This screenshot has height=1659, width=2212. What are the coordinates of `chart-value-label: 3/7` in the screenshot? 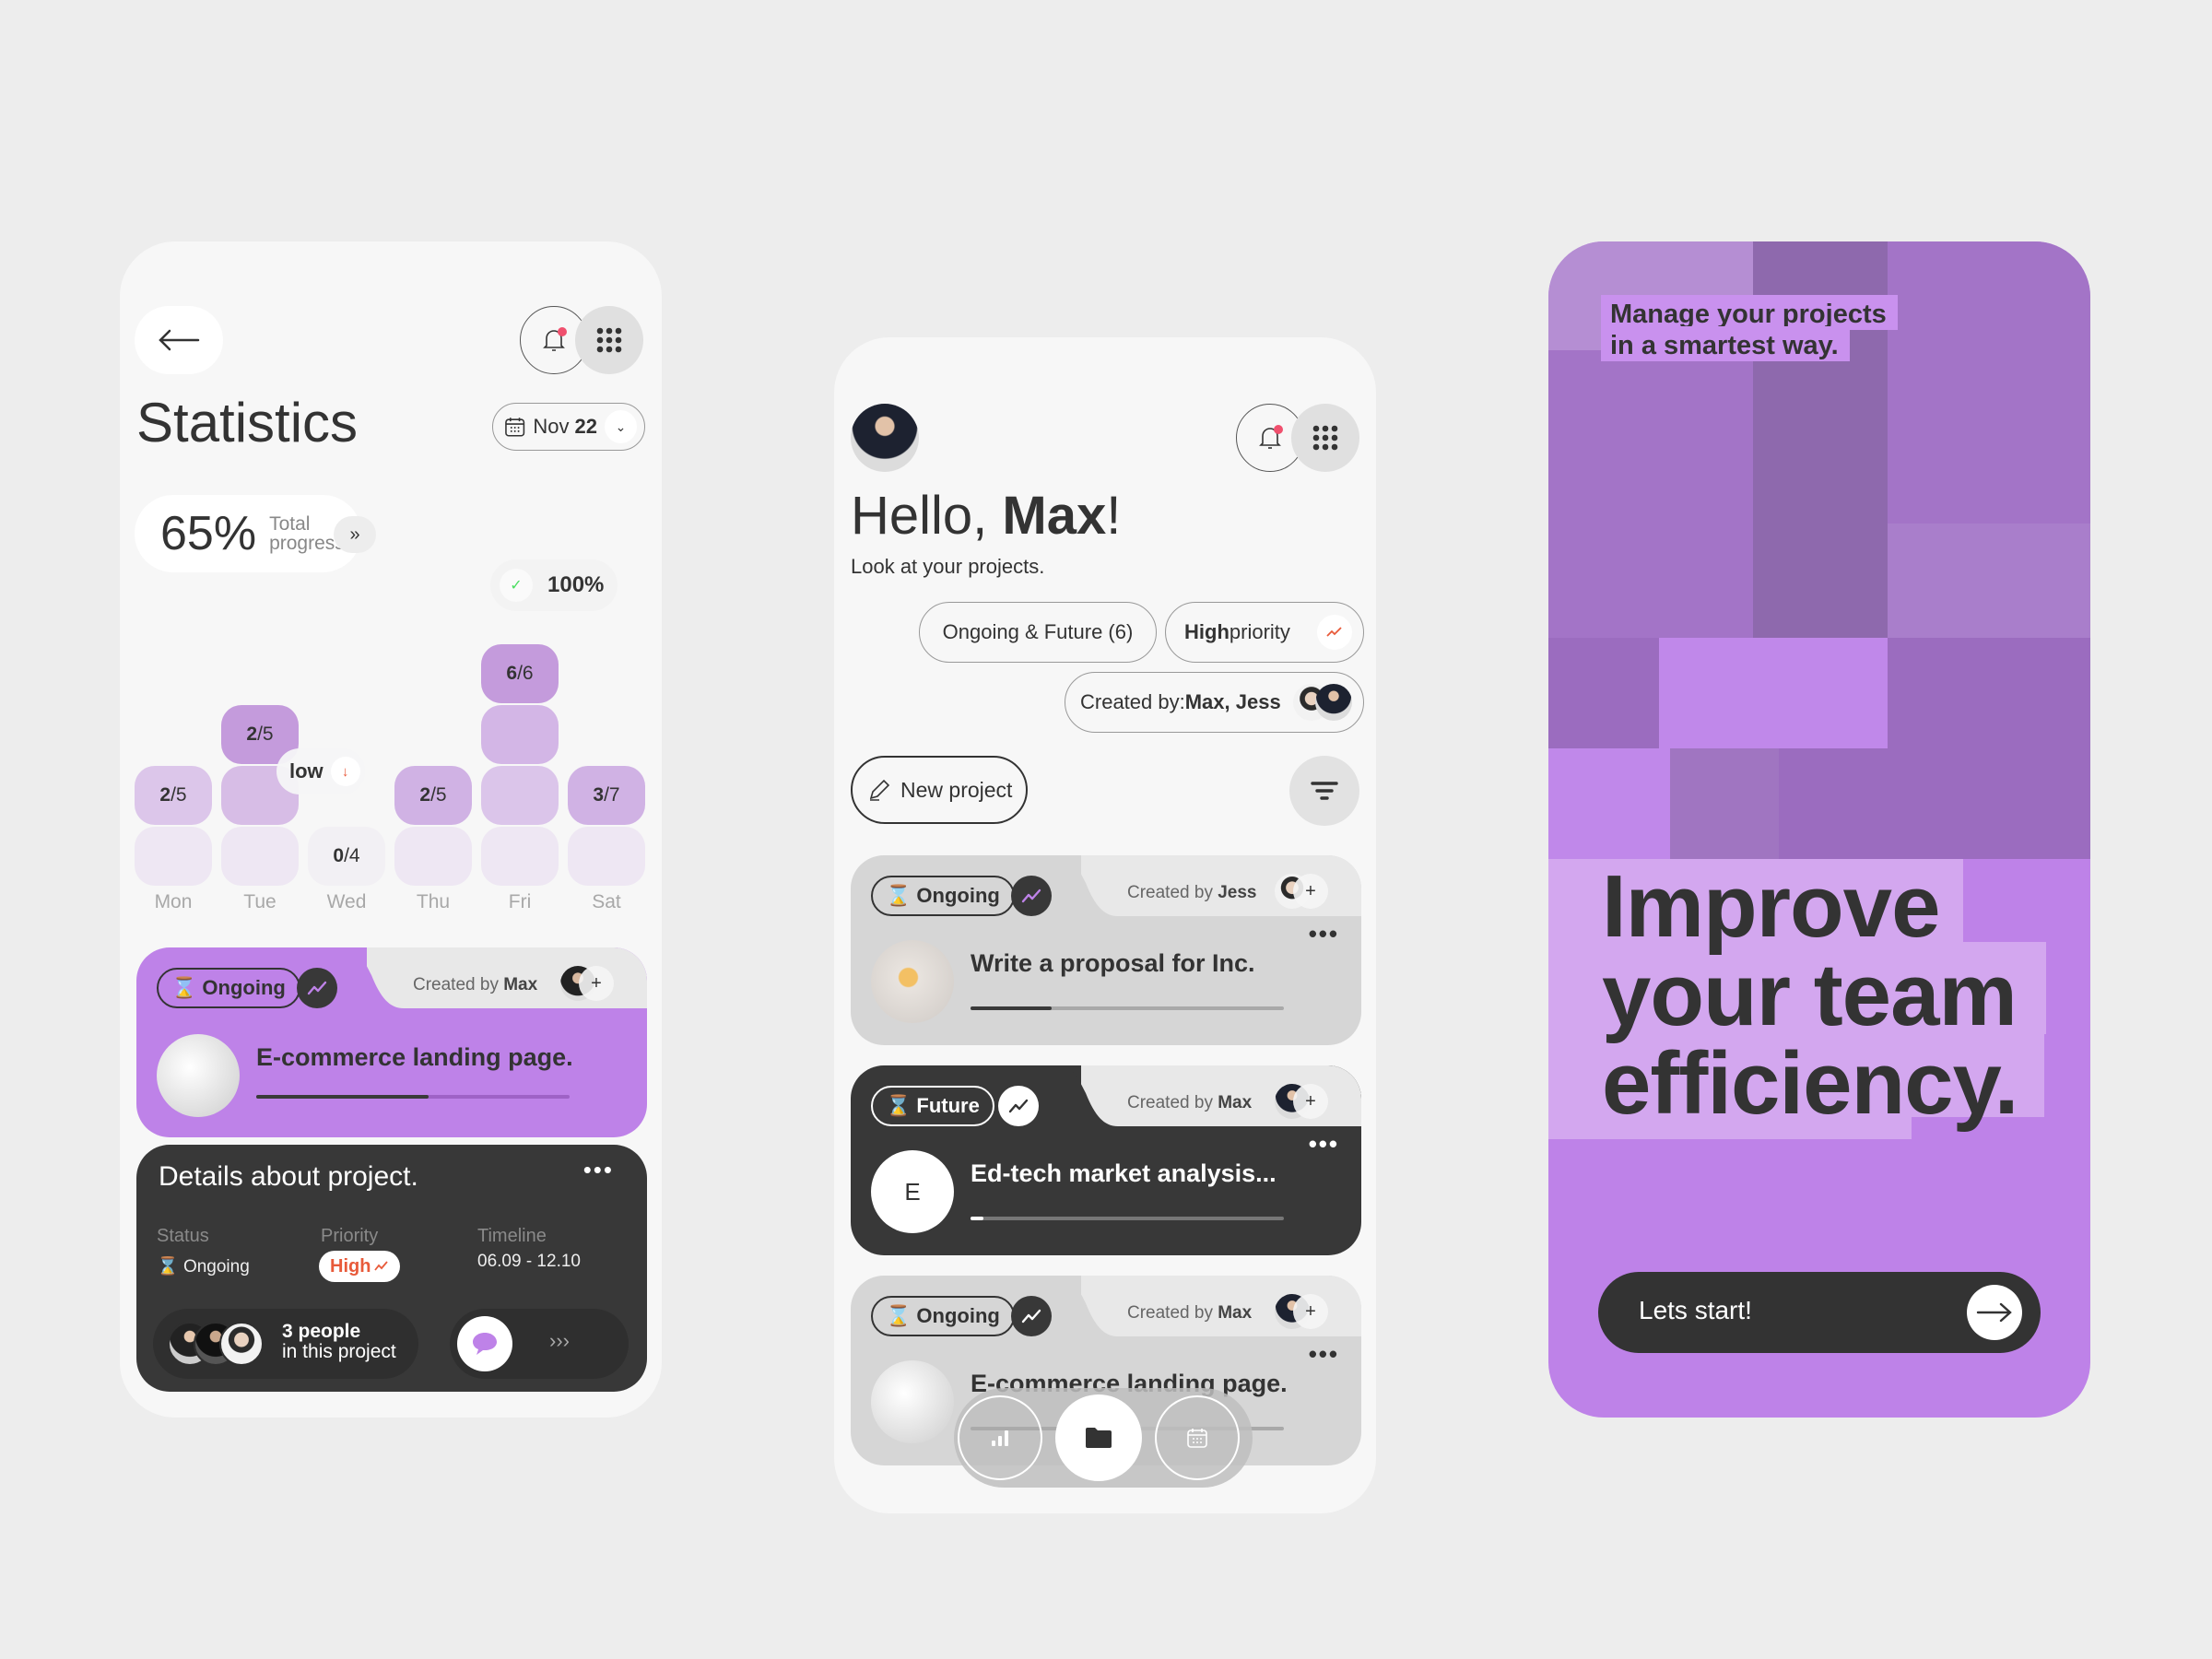 It's located at (606, 795).